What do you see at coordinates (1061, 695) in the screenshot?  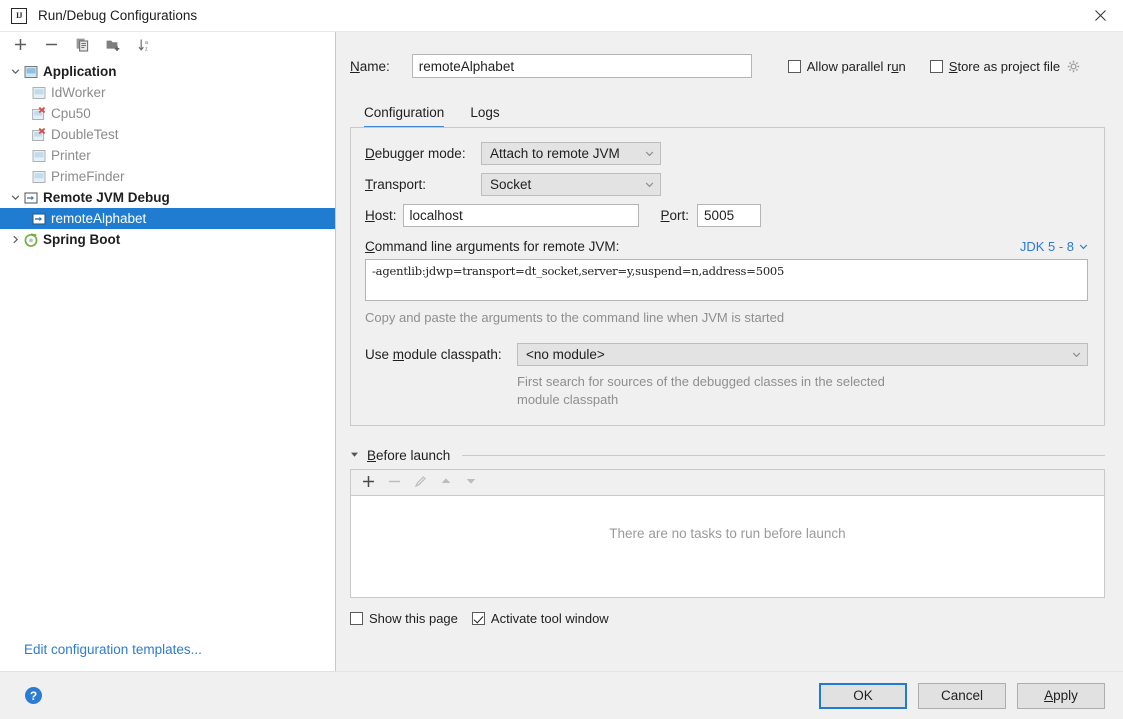 I see `apply-button: Apply` at bounding box center [1061, 695].